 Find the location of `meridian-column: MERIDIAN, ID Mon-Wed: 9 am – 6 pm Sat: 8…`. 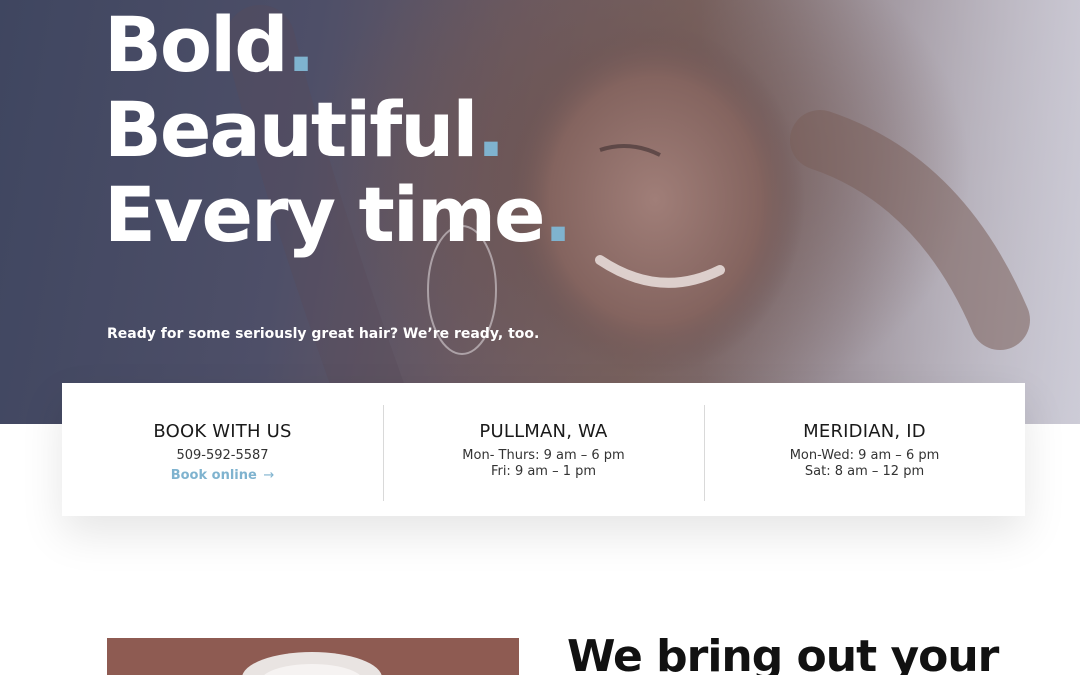

meridian-column: MERIDIAN, ID Mon-Wed: 9 am – 6 pm Sat: 8… is located at coordinates (864, 449).